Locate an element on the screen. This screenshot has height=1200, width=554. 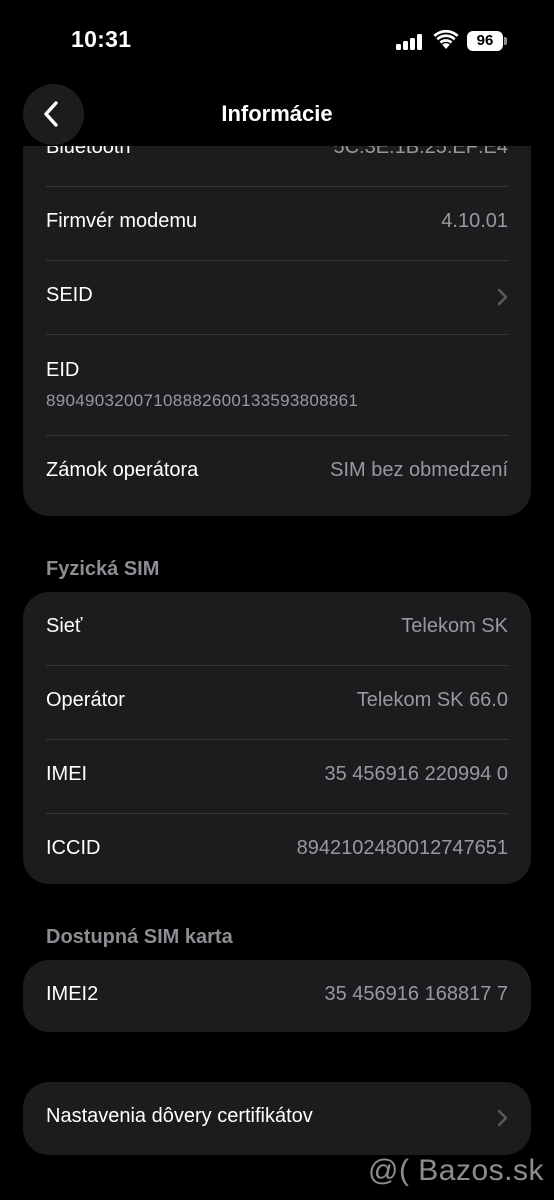
network-row: Sieť Telekom SK is located at coordinates (277, 629).